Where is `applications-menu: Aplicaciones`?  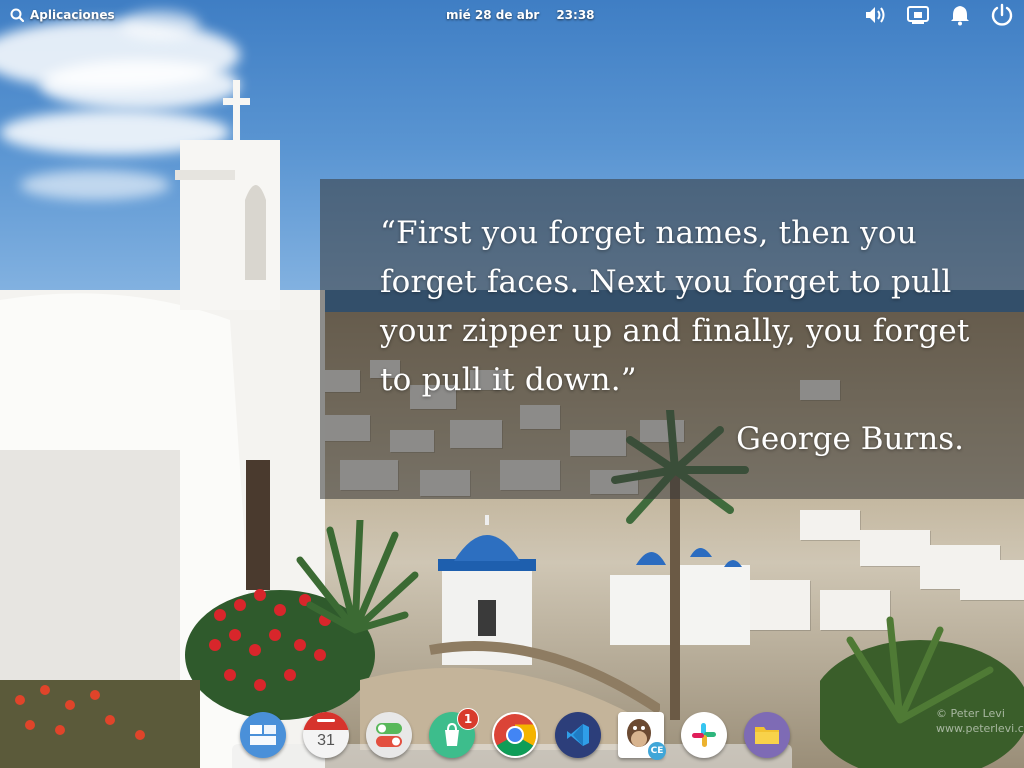
applications-menu: Aplicaciones is located at coordinates (62, 15).